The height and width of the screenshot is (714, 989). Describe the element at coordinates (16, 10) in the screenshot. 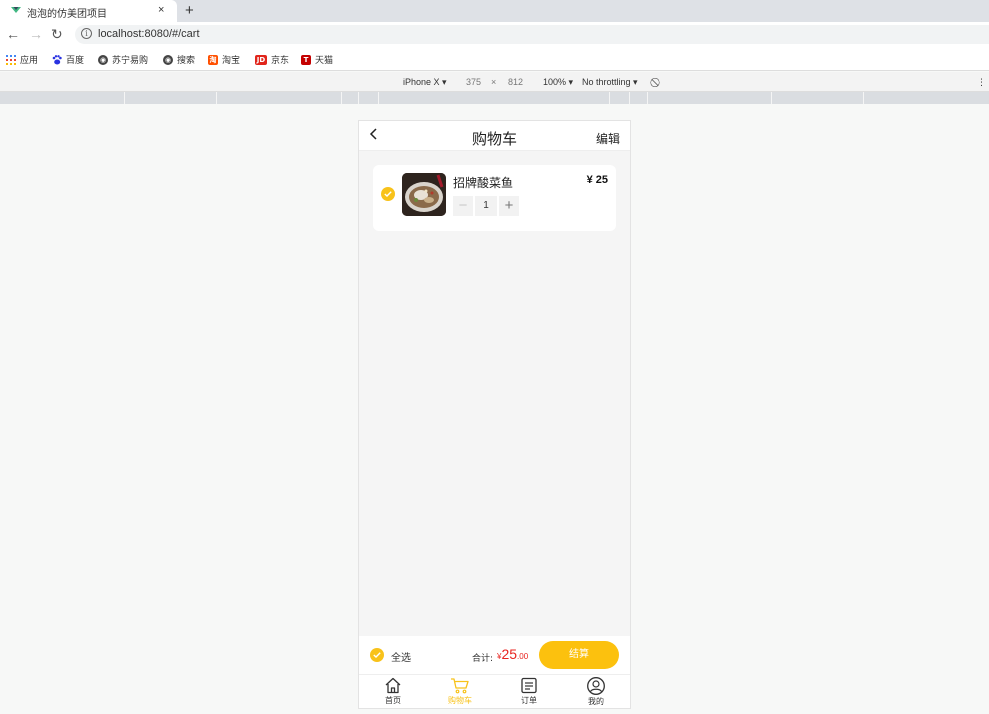

I see `vue-favicon-icon` at that location.